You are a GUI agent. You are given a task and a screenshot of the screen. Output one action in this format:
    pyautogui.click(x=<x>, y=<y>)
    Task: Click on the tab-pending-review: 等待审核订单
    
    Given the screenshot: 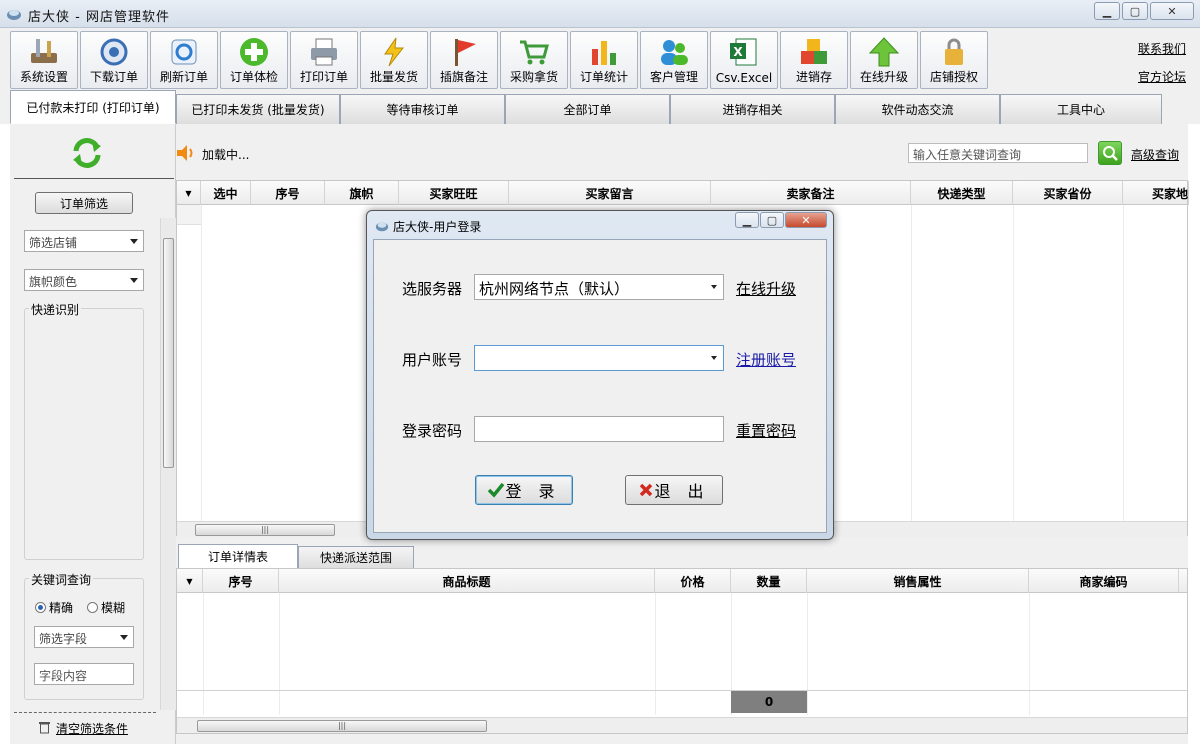 What is the action you would take?
    pyautogui.click(x=422, y=109)
    